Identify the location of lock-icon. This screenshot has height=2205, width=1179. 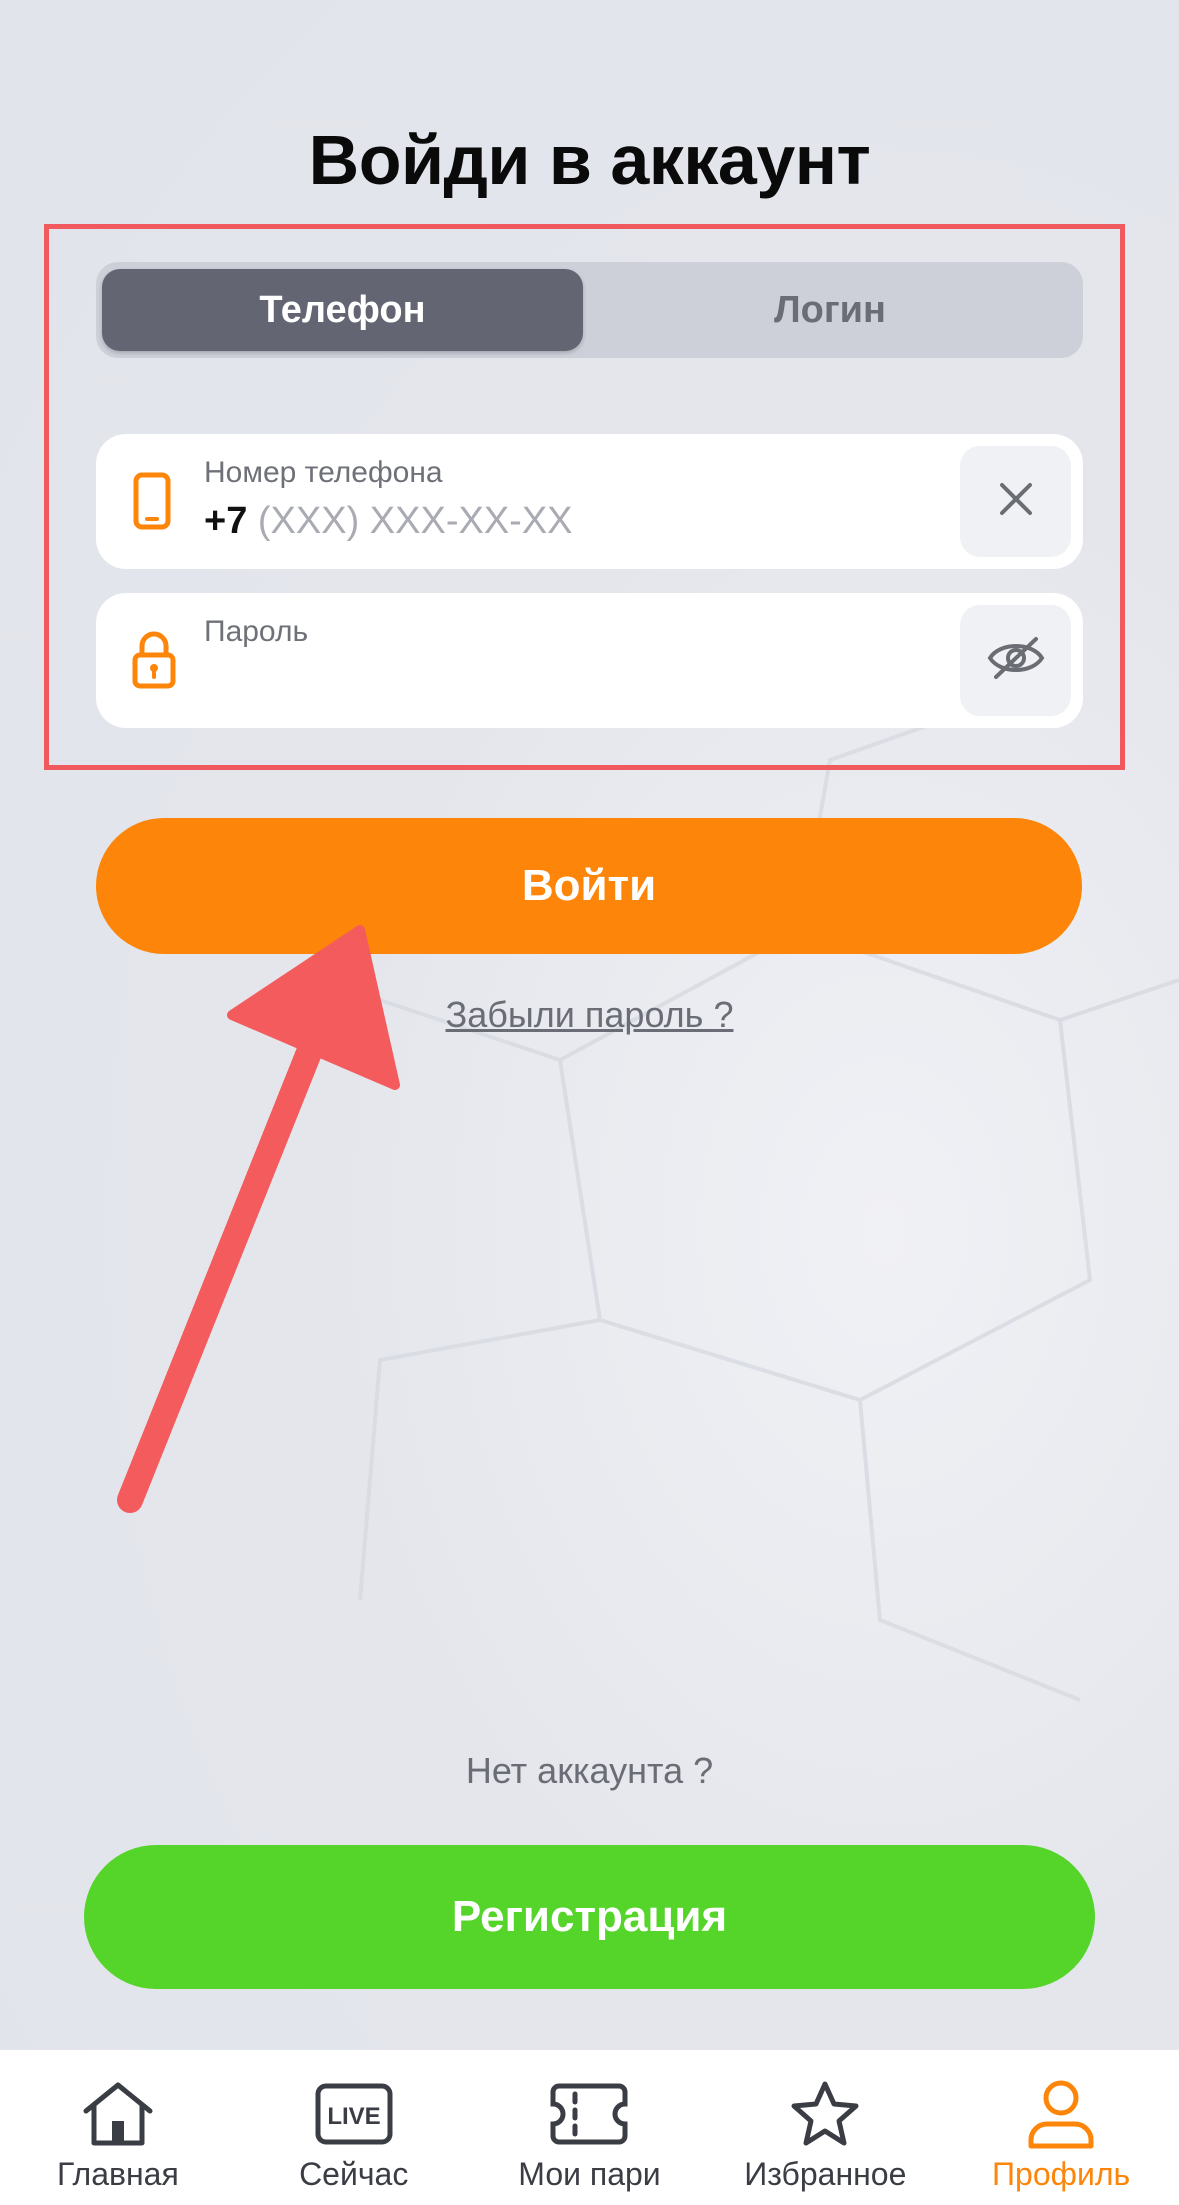
(154, 661).